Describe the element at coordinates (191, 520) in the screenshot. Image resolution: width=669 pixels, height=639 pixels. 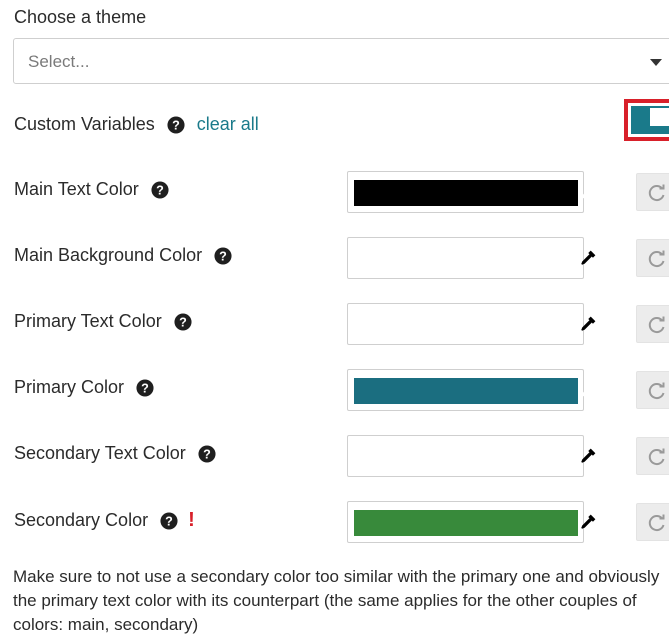
I see `warning-icon: !` at that location.